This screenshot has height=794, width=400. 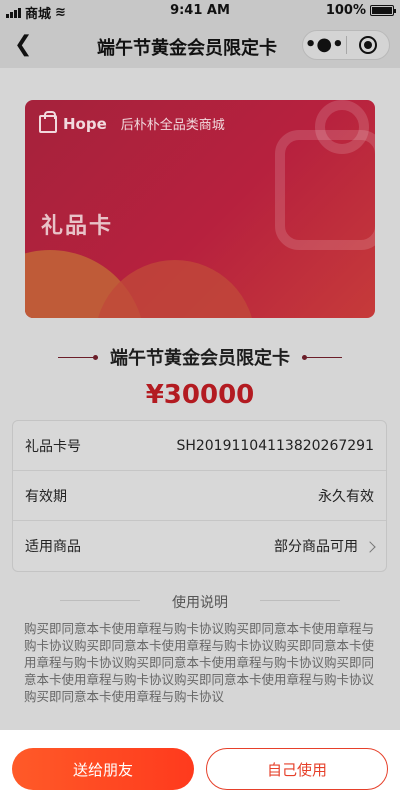 I want to click on card-logo: Hope 后朴朴全品类商城, so click(x=132, y=121).